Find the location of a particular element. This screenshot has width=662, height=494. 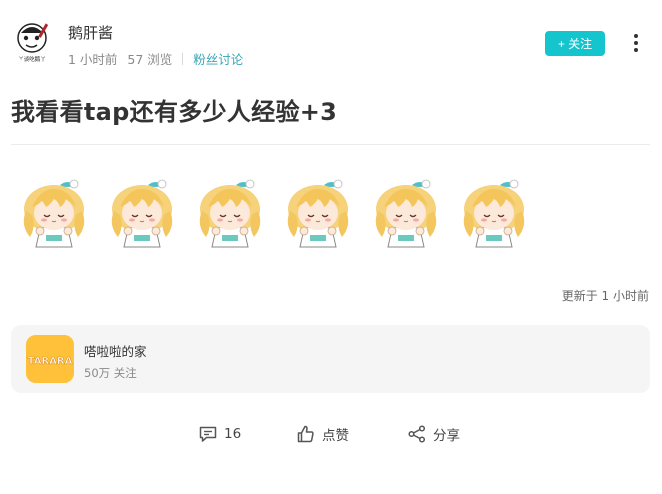

comment-button: 16 is located at coordinates (219, 434).